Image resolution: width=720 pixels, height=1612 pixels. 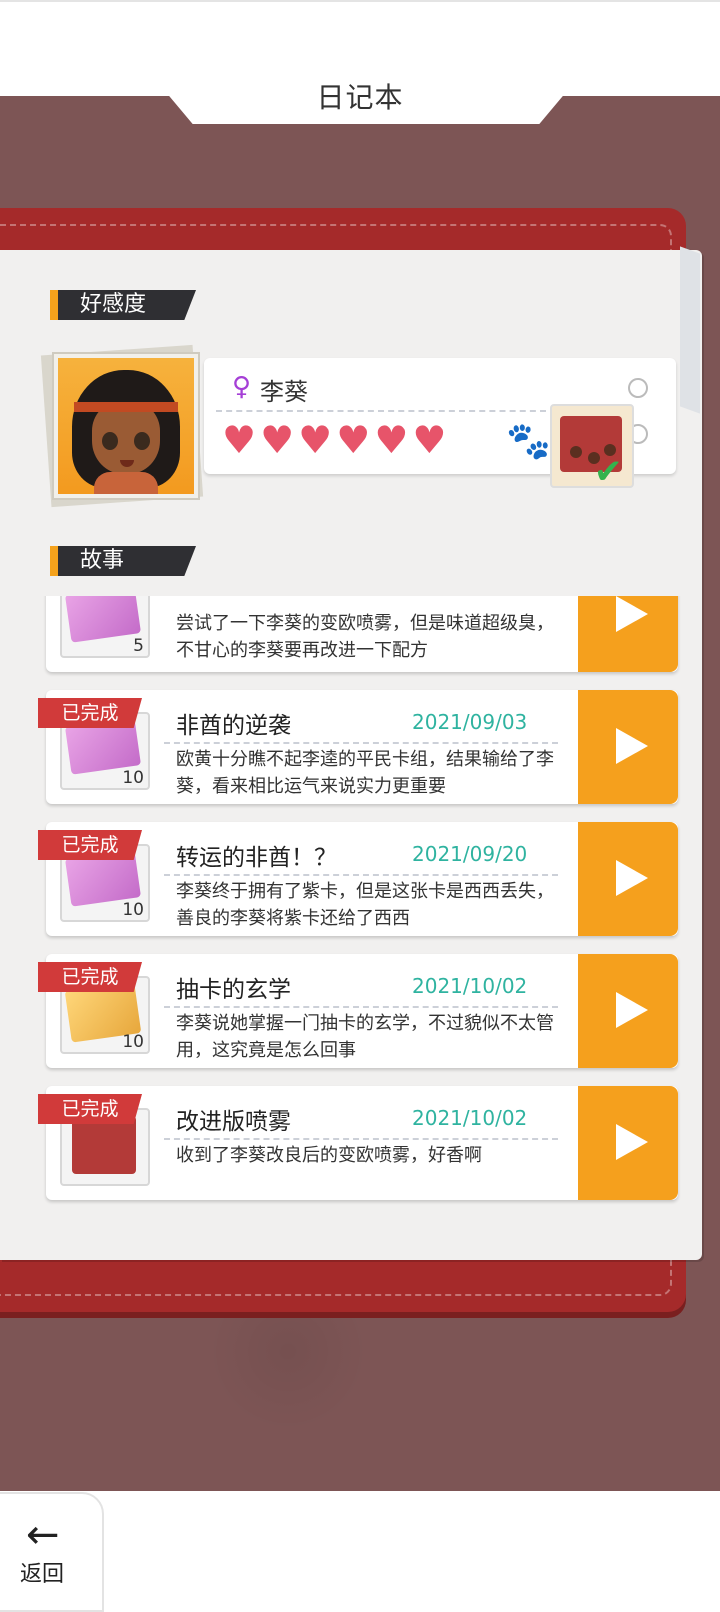 I want to click on female-icon: ♀, so click(x=242, y=387).